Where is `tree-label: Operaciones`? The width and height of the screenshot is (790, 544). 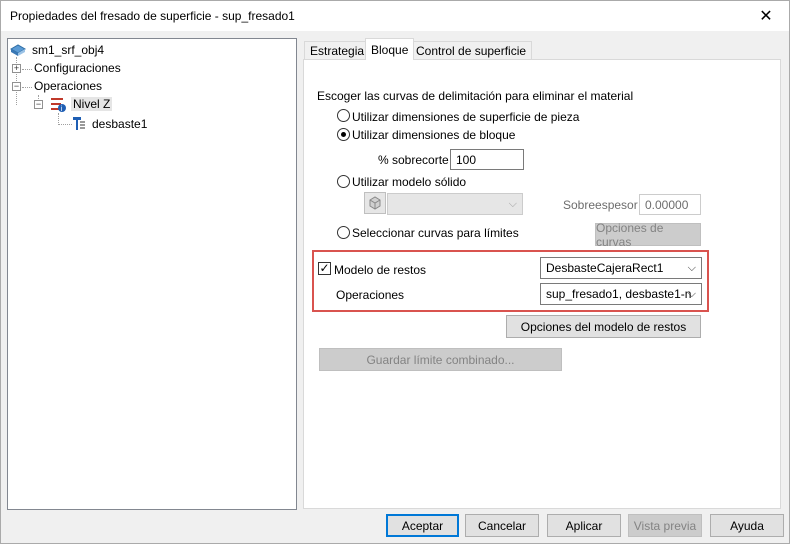 tree-label: Operaciones is located at coordinates (68, 86).